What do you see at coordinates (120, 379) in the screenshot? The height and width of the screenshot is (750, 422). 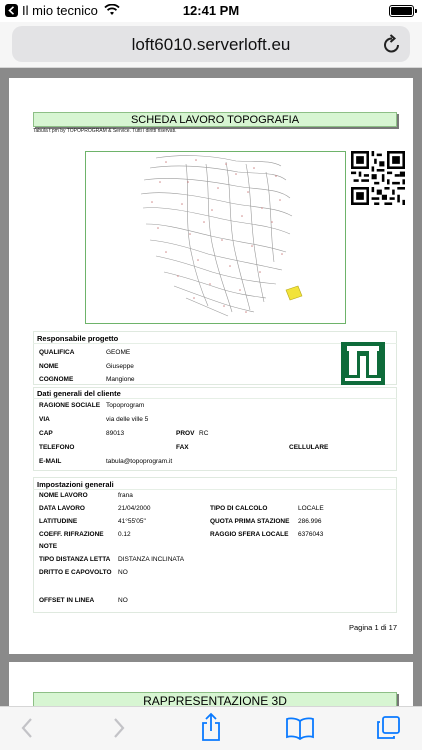 I see `field-value: Mangione` at bounding box center [120, 379].